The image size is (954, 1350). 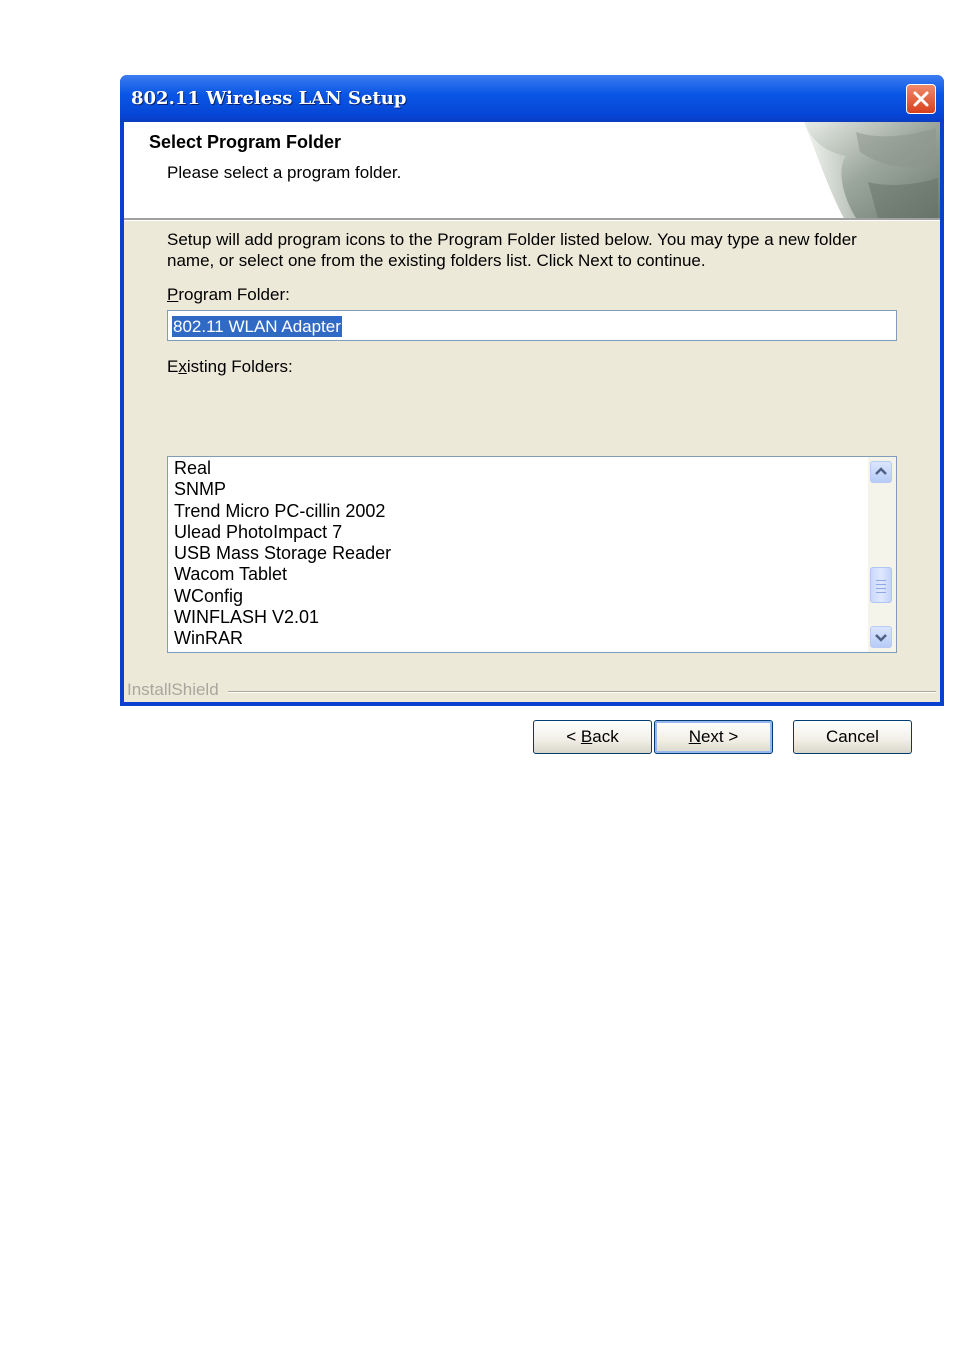 What do you see at coordinates (519, 468) in the screenshot?
I see `list-item: Real` at bounding box center [519, 468].